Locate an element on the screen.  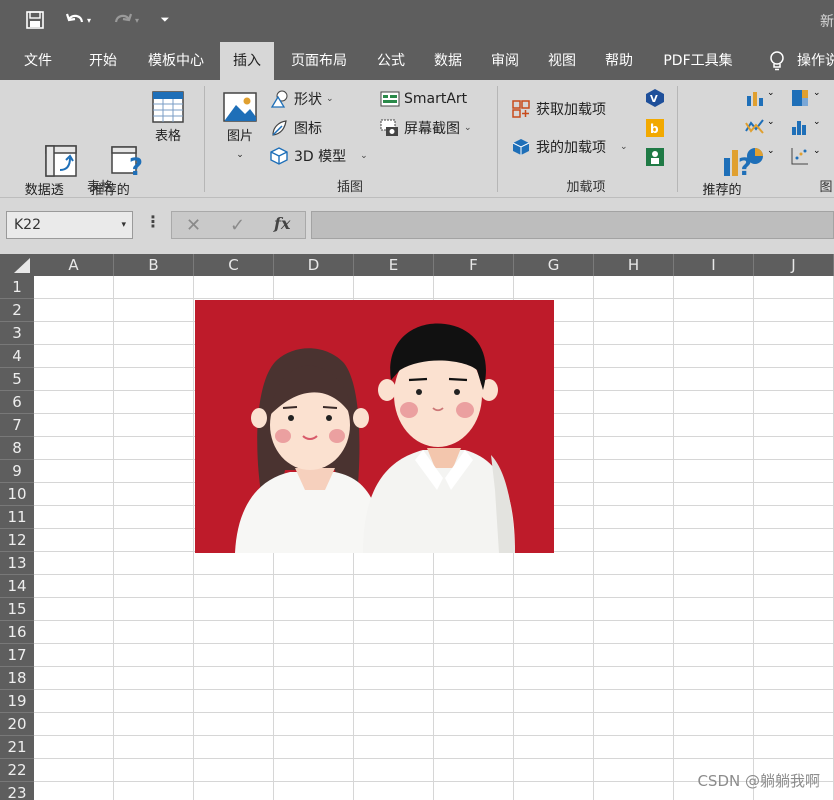
tab-file: 文件 is located at coordinates (38, 61).